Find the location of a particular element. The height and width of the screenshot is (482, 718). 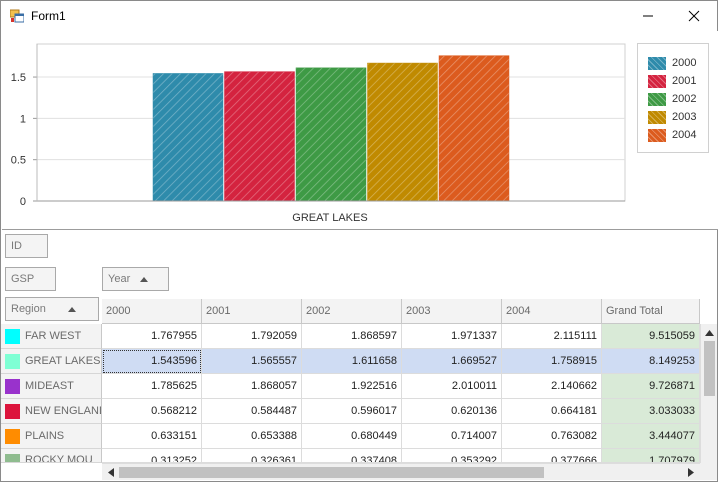

bar-2002 is located at coordinates (331, 134).